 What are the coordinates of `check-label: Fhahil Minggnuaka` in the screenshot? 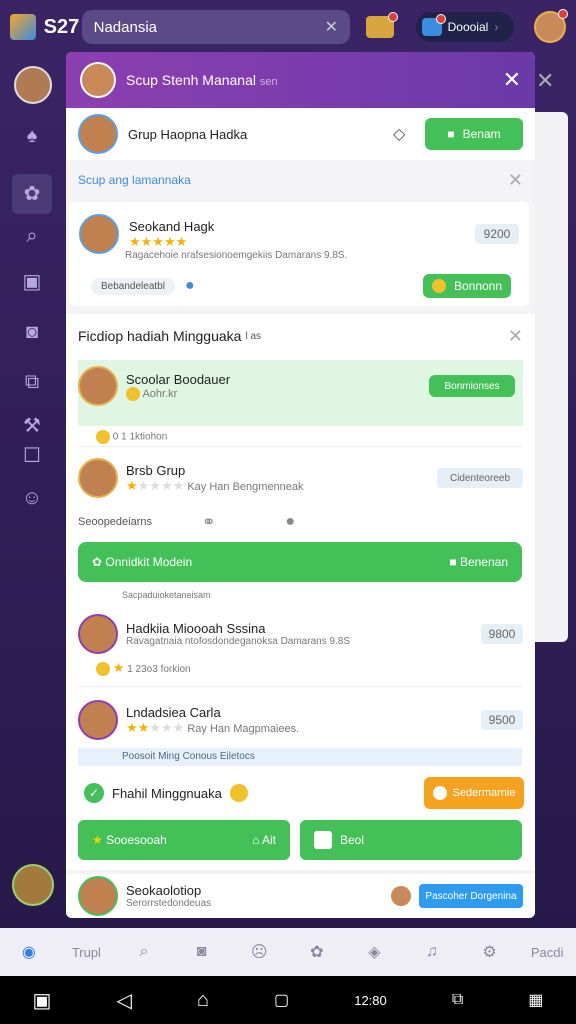 It's located at (167, 793).